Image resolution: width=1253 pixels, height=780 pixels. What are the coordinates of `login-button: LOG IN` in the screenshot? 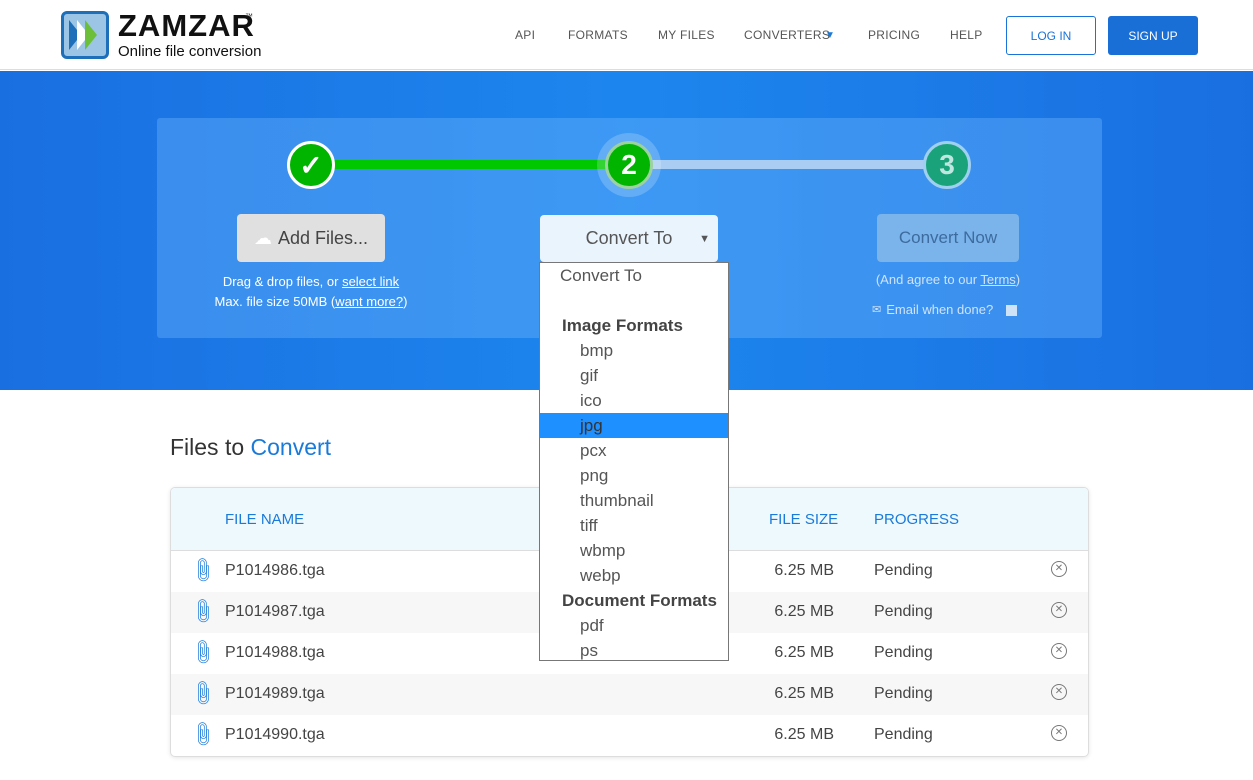 It's located at (1051, 35).